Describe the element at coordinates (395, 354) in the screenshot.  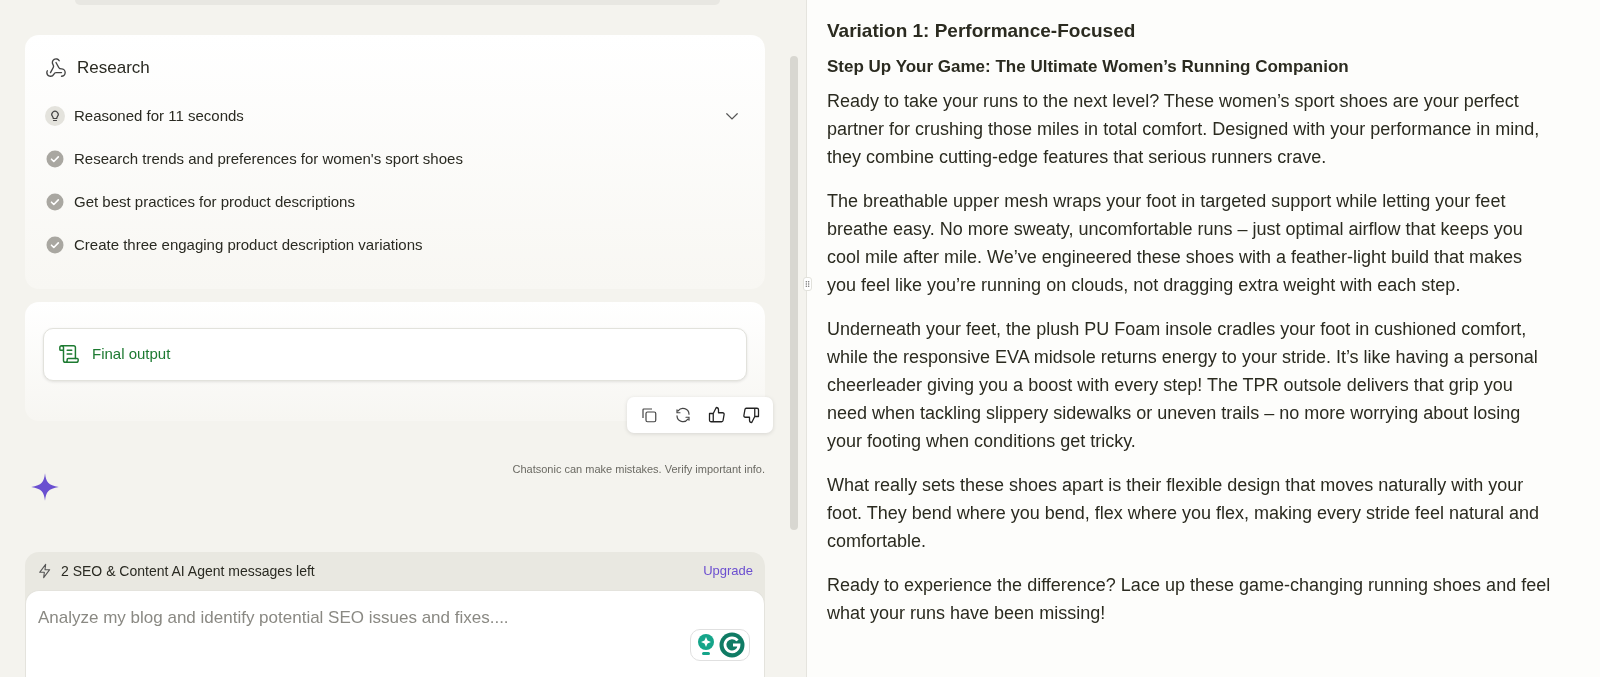
I see `final-output-button: Final output` at that location.